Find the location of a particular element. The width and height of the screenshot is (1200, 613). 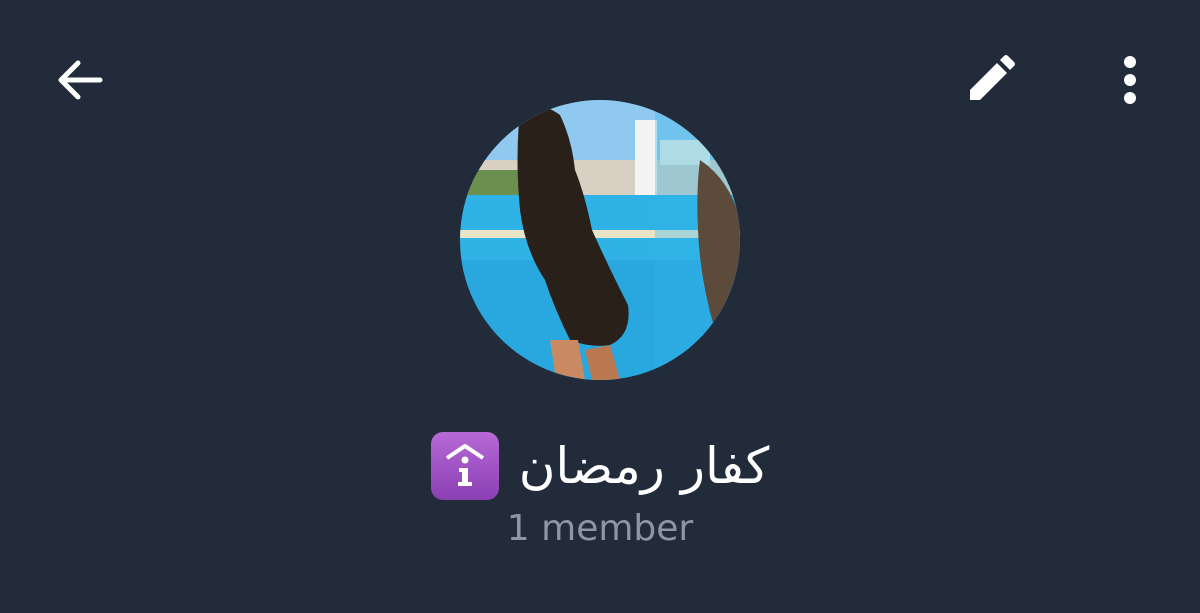

more-options-button is located at coordinates (1130, 80).